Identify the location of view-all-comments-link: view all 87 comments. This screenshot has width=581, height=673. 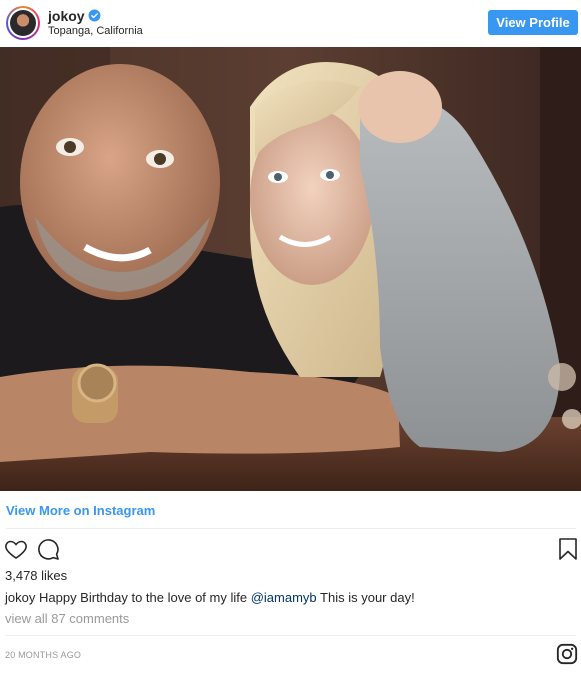
(67, 618).